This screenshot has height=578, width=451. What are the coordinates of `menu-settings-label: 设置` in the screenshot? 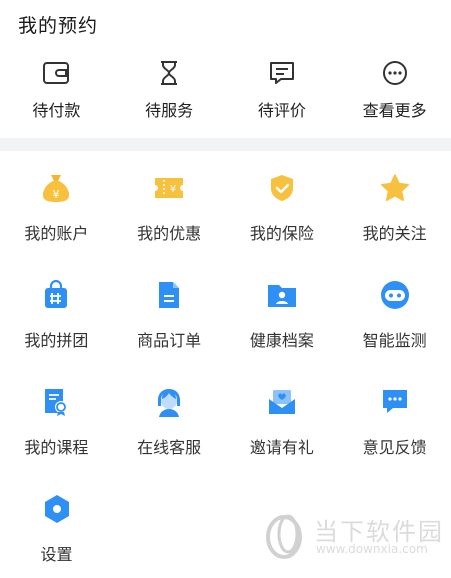 It's located at (56, 554).